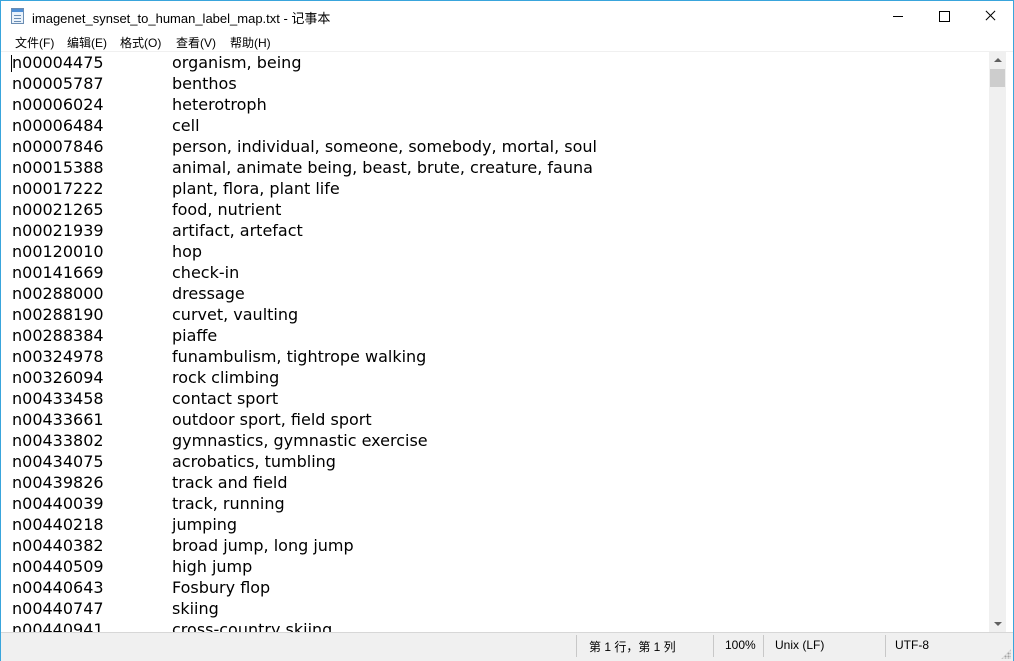  I want to click on synset-id: n00288000, so click(58, 293).